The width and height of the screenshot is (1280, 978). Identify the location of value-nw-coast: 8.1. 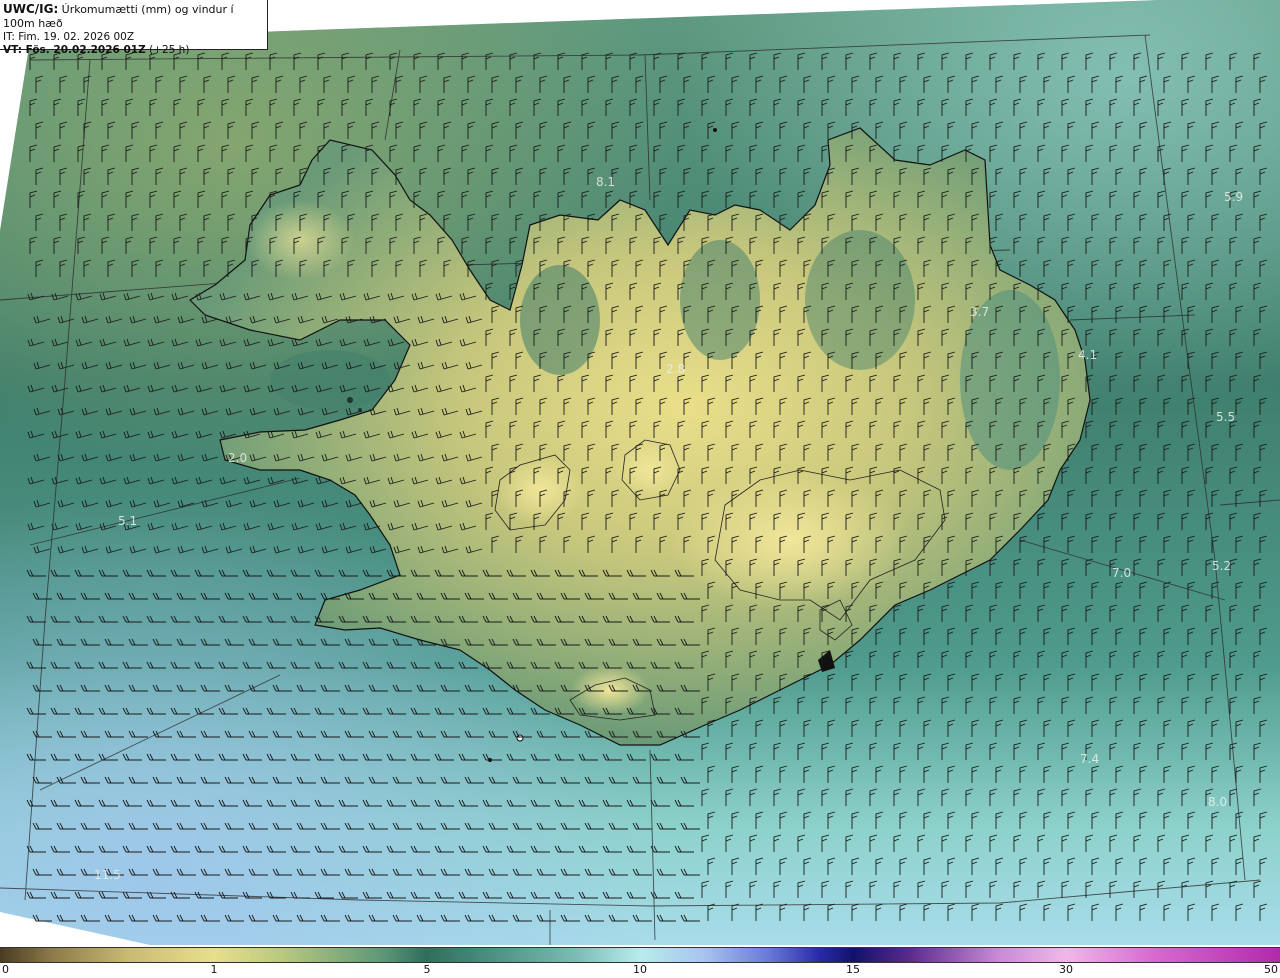
(605, 182).